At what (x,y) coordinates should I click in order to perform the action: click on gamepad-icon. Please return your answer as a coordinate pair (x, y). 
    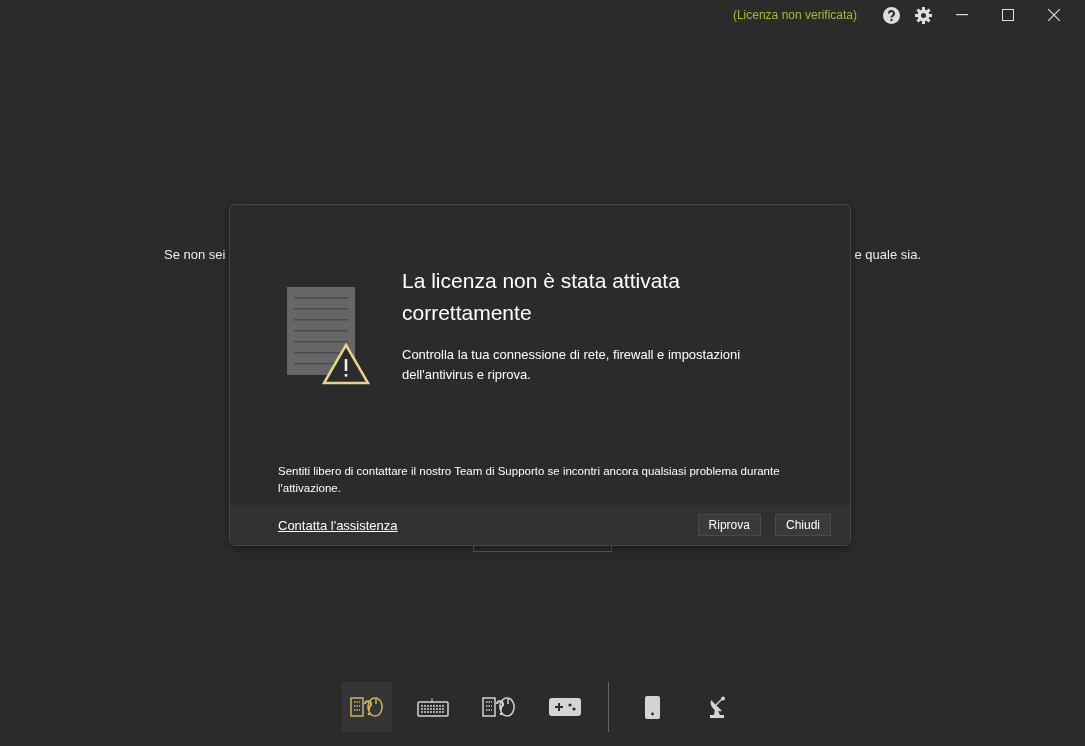
    Looking at the image, I should click on (565, 707).